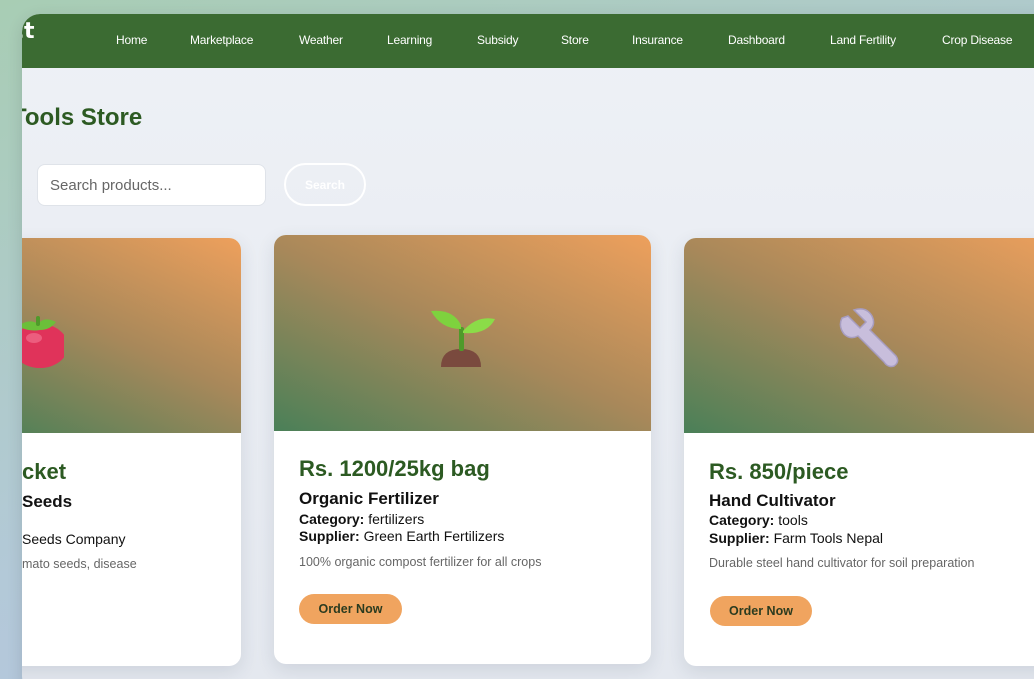 The image size is (1034, 679). What do you see at coordinates (28, 31) in the screenshot?
I see `brand-logo: ect` at bounding box center [28, 31].